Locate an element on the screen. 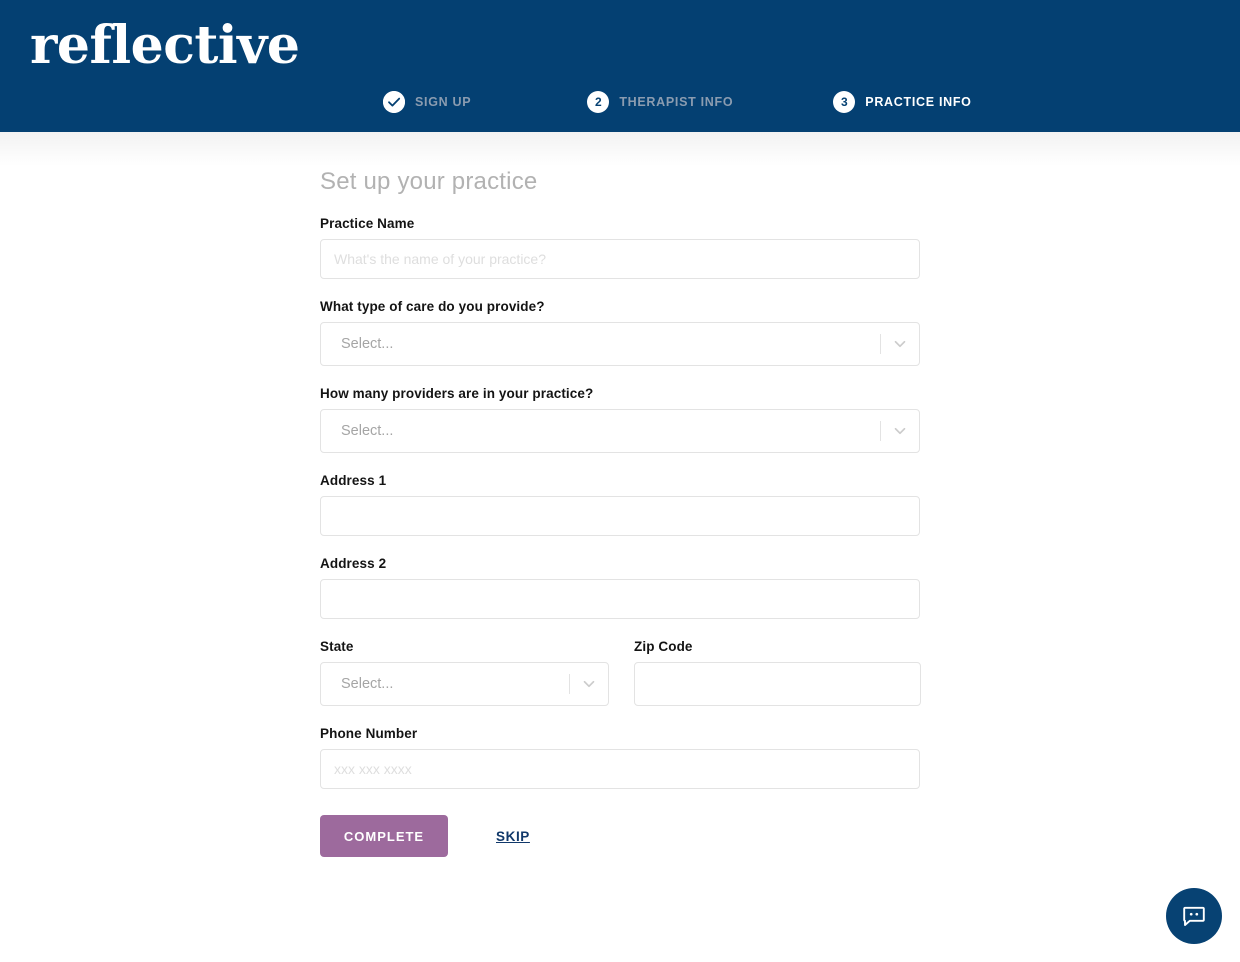  field-practice-name: Practice Name is located at coordinates (620, 247).